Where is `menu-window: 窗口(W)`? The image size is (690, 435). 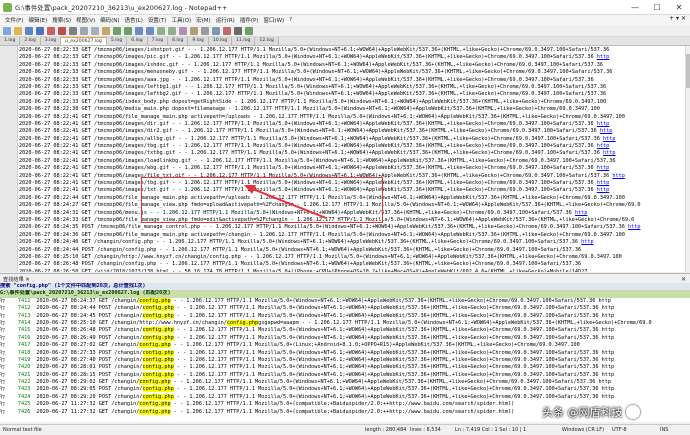
menu-window: 窗口(W) is located at coordinates (273, 20).